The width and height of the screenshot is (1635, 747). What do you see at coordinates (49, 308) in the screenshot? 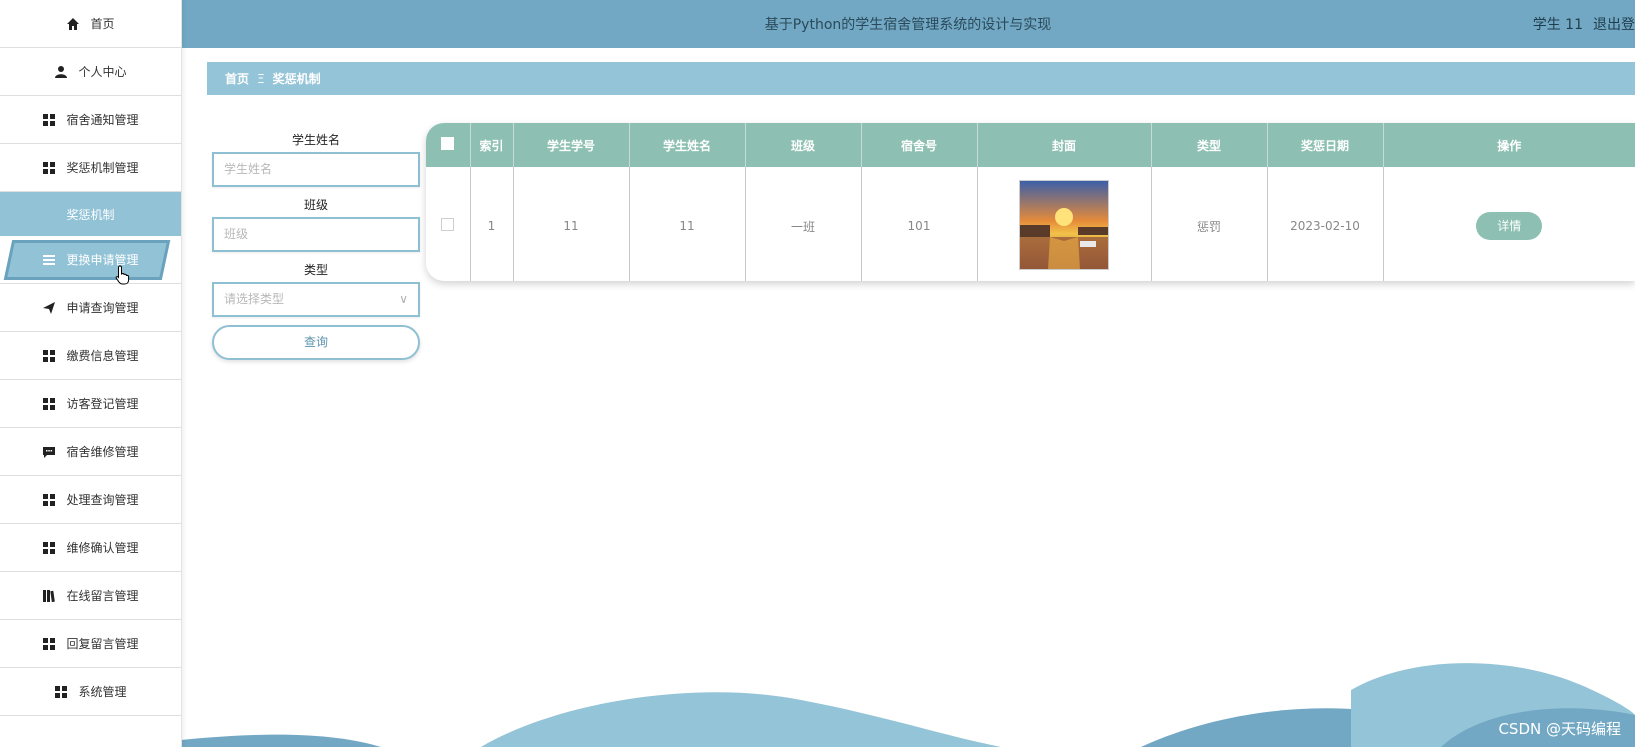
I see `send-icon` at bounding box center [49, 308].